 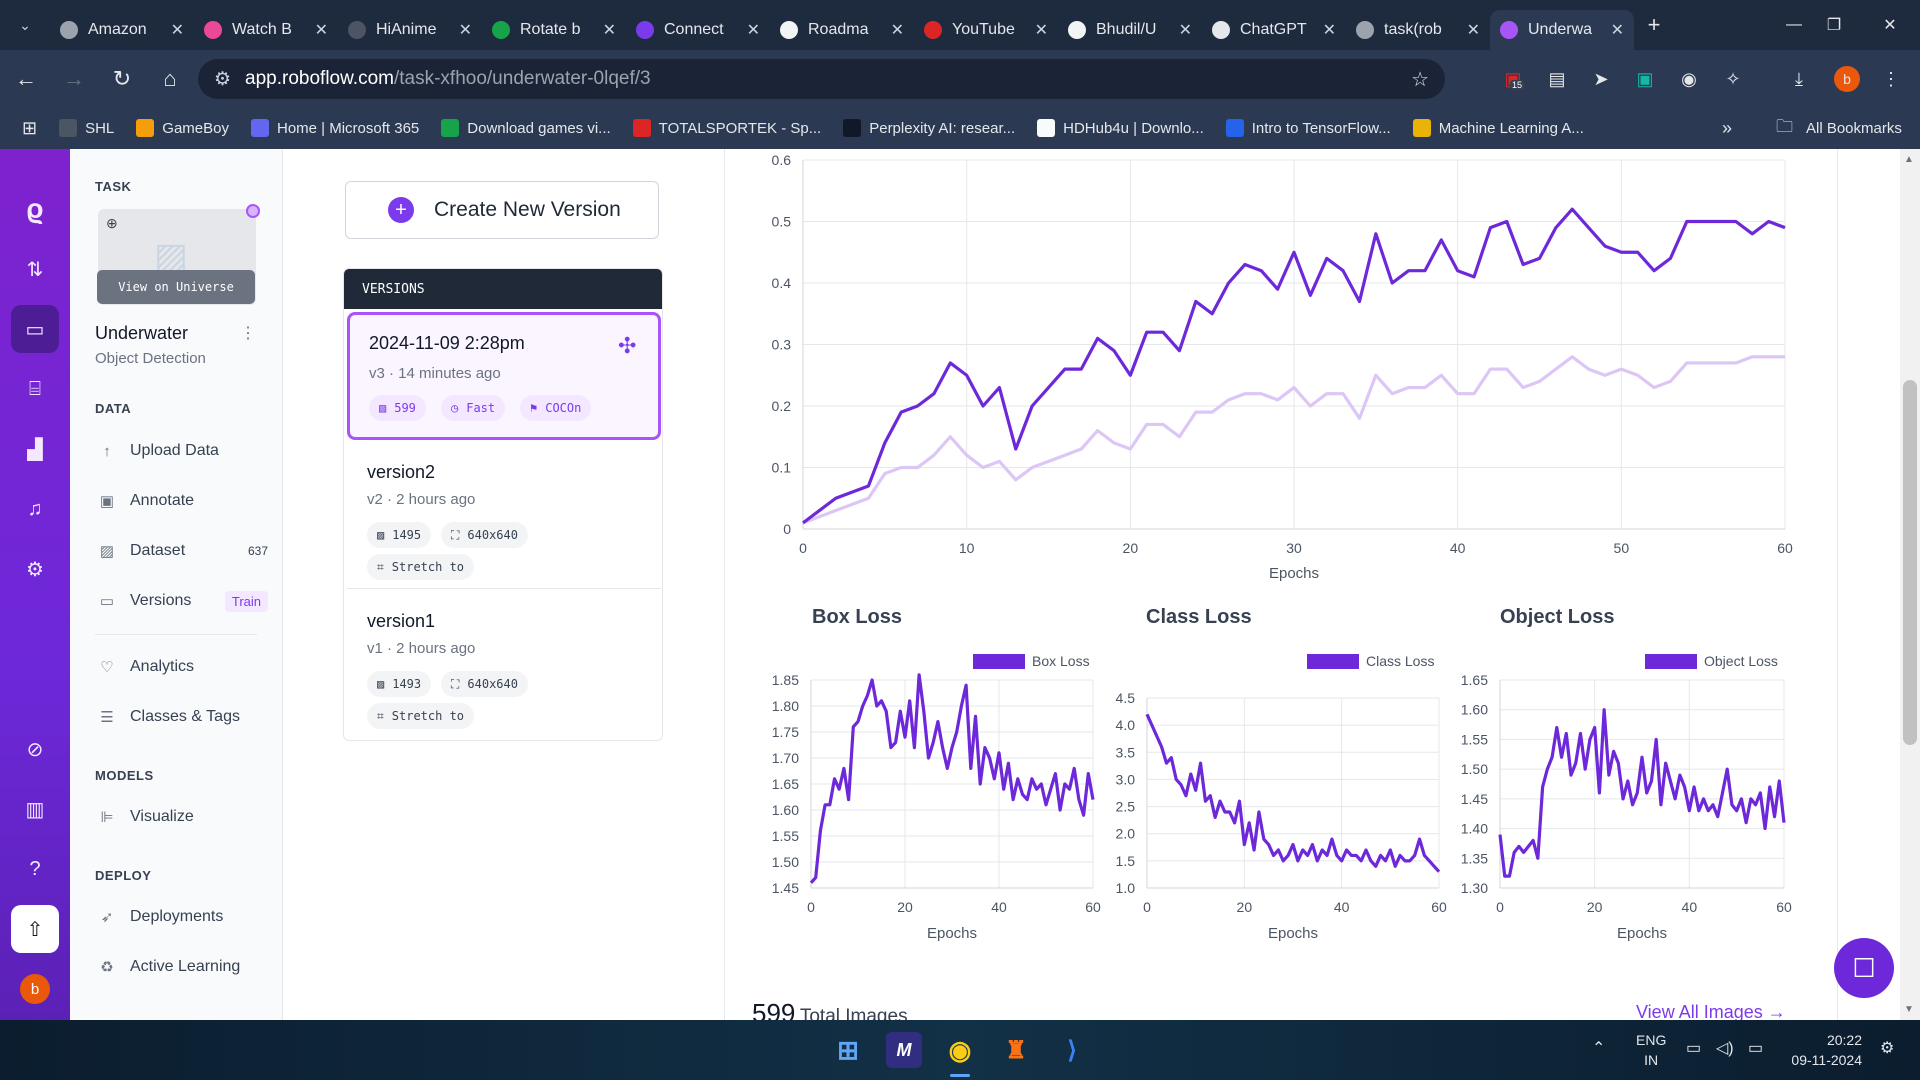 What do you see at coordinates (183, 601) in the screenshot?
I see `sidebar-item-versions: ▭ Versions Train` at bounding box center [183, 601].